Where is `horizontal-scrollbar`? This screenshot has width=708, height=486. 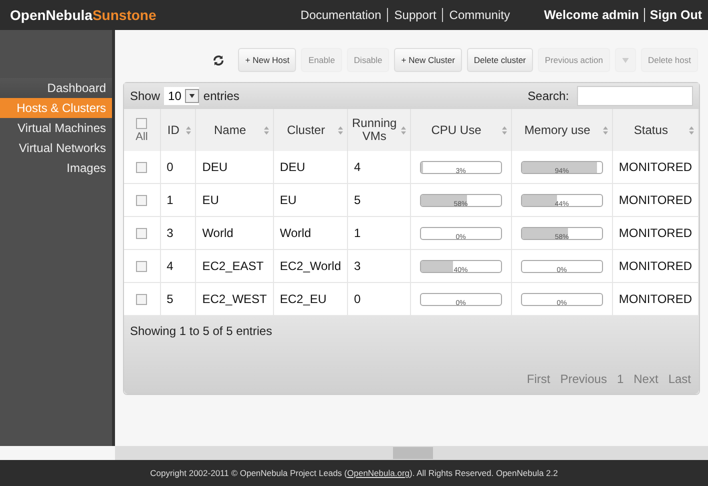 horizontal-scrollbar is located at coordinates (411, 453).